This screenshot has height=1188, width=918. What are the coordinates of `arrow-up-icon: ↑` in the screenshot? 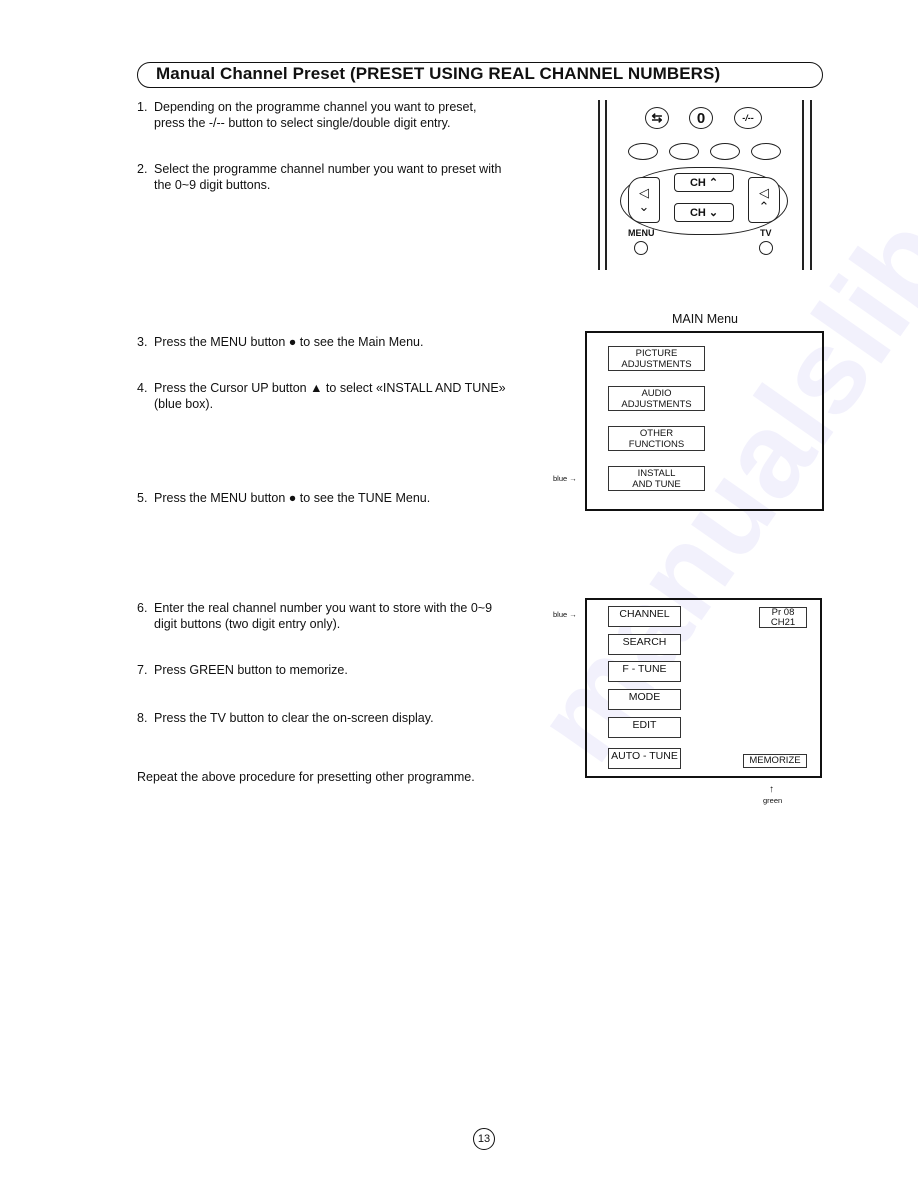 It's located at (771, 789).